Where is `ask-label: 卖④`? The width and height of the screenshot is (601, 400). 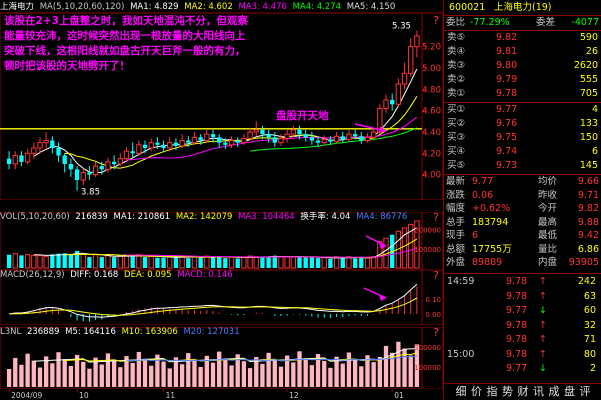
ask-label: 卖④ is located at coordinates (456, 51).